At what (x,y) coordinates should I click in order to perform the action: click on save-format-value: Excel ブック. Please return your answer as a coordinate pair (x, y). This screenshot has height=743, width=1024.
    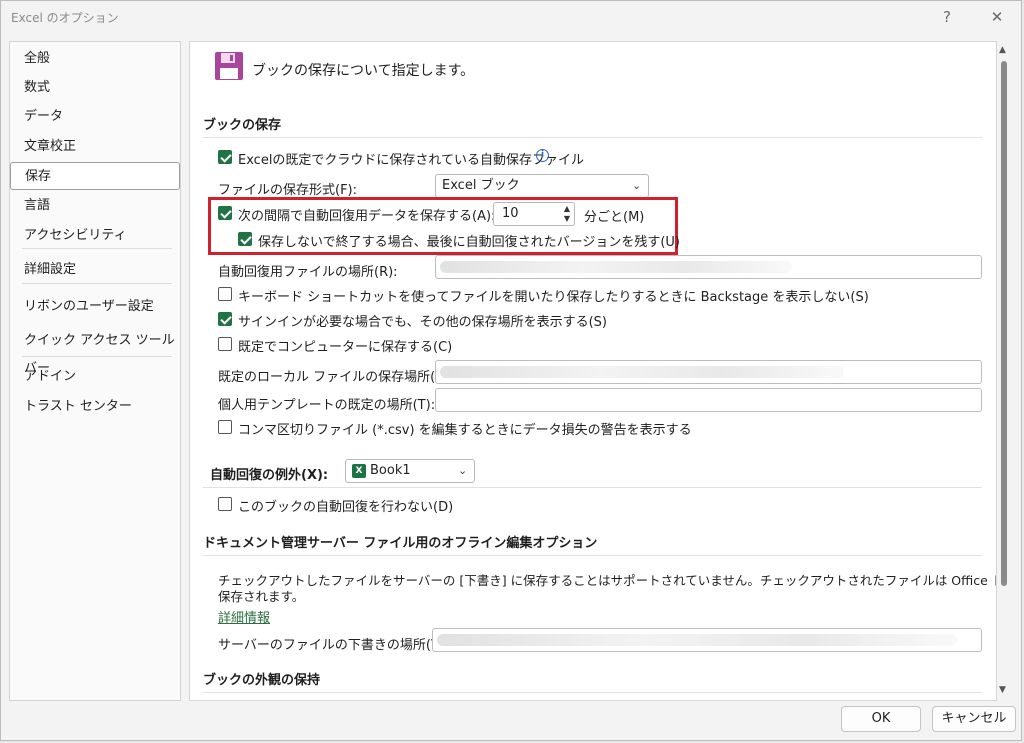
    Looking at the image, I should click on (481, 185).